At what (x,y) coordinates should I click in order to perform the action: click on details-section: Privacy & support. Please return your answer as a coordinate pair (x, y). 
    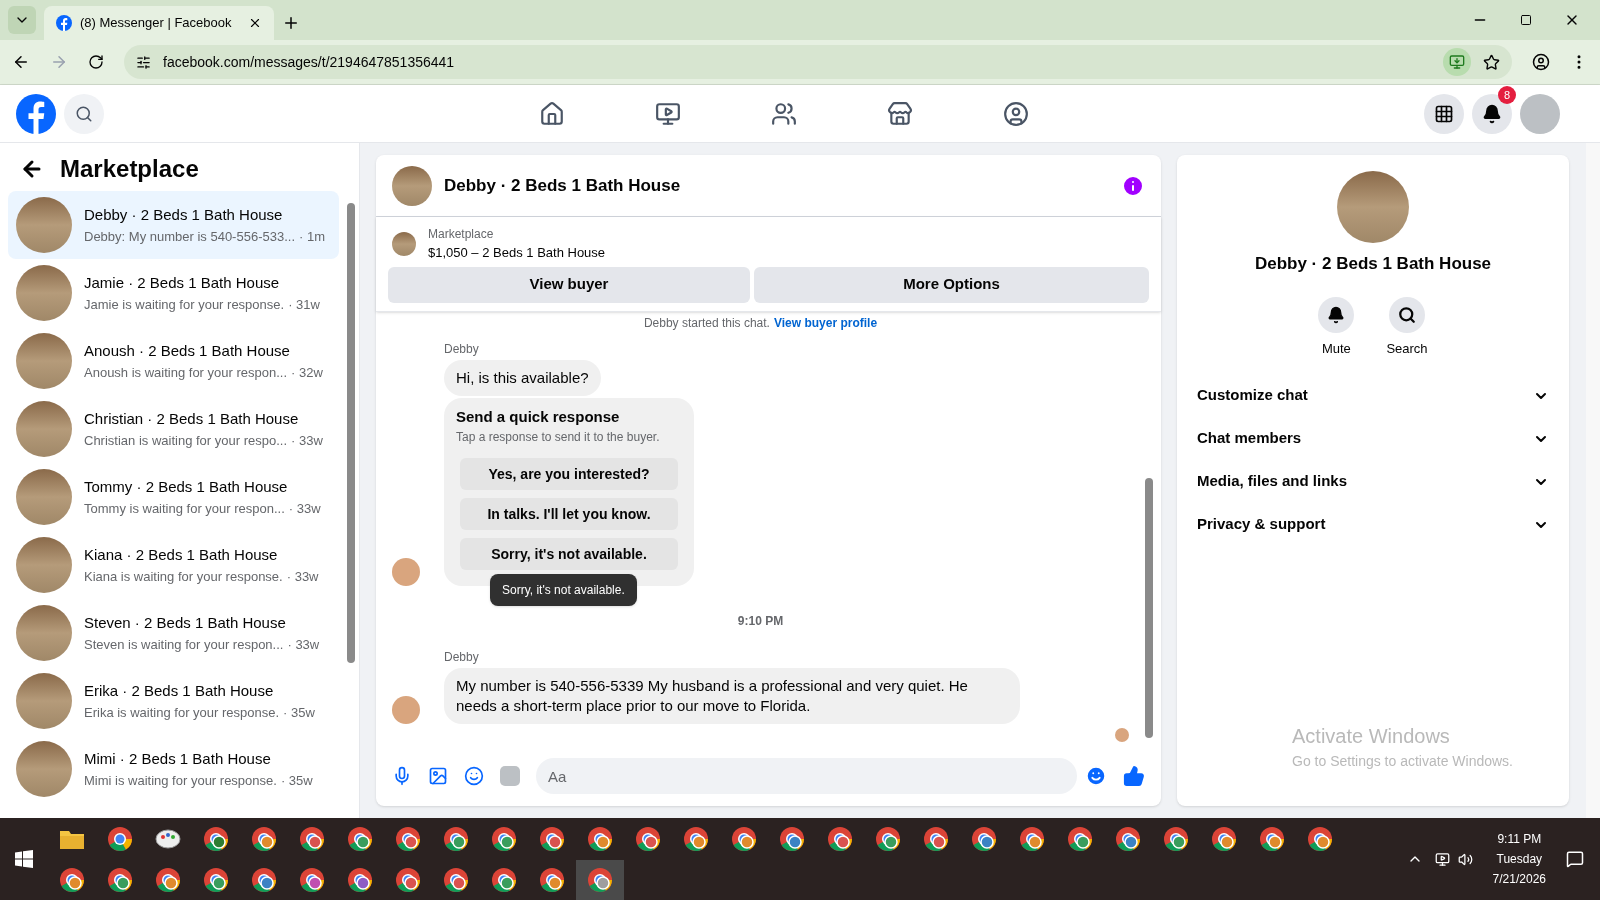
    Looking at the image, I should click on (1373, 524).